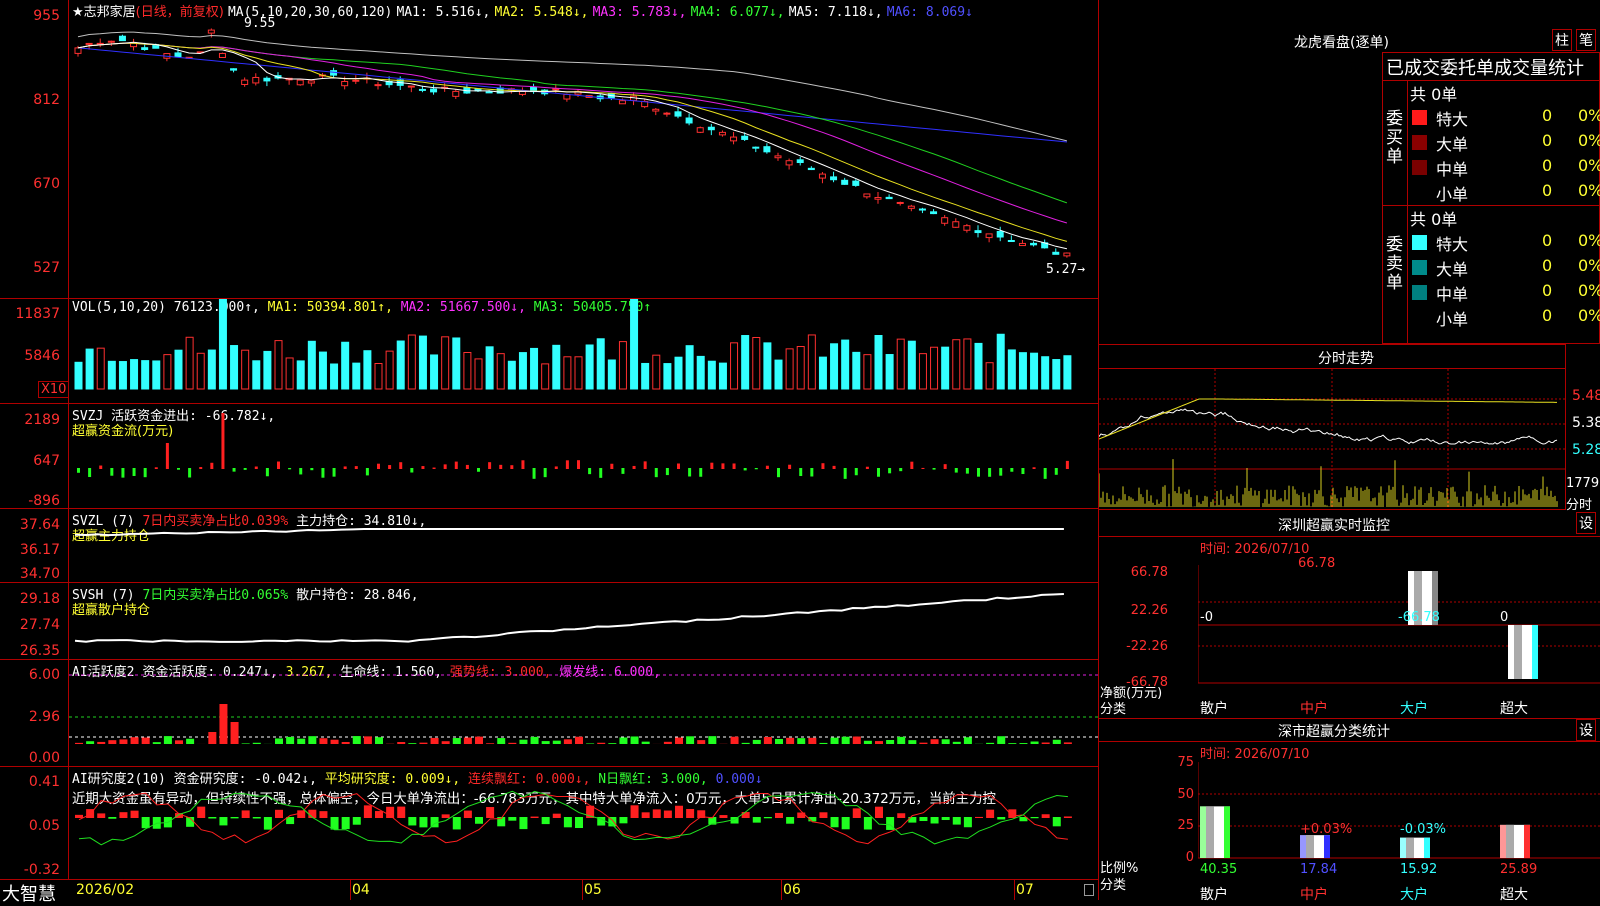 This screenshot has height=906, width=1600. What do you see at coordinates (1134, 610) in the screenshot?
I see `monitor-tick-1: 22.26` at bounding box center [1134, 610].